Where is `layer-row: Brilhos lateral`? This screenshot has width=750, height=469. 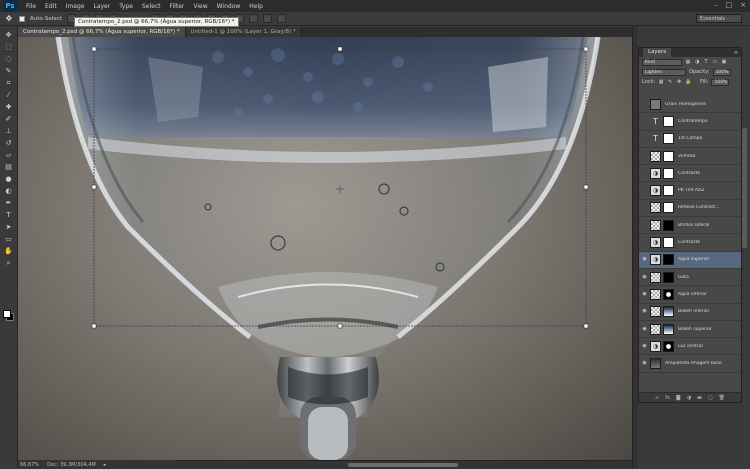
layer-row: Brilhos lateral is located at coordinates (690, 226).